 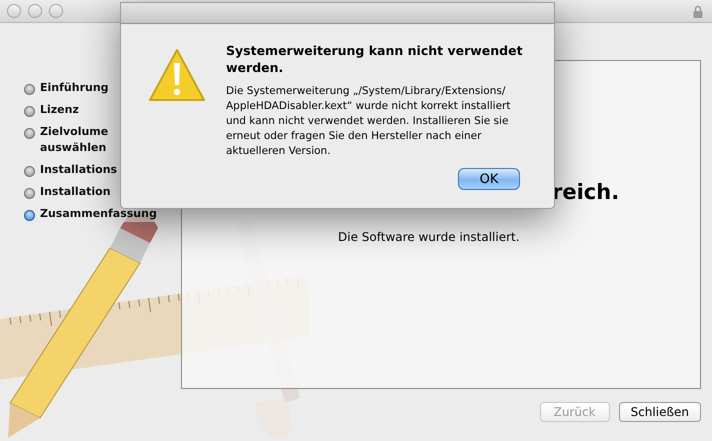 I want to click on alert-title: Systemerweiterung kann nicht verwendet werden., so click(x=375, y=59).